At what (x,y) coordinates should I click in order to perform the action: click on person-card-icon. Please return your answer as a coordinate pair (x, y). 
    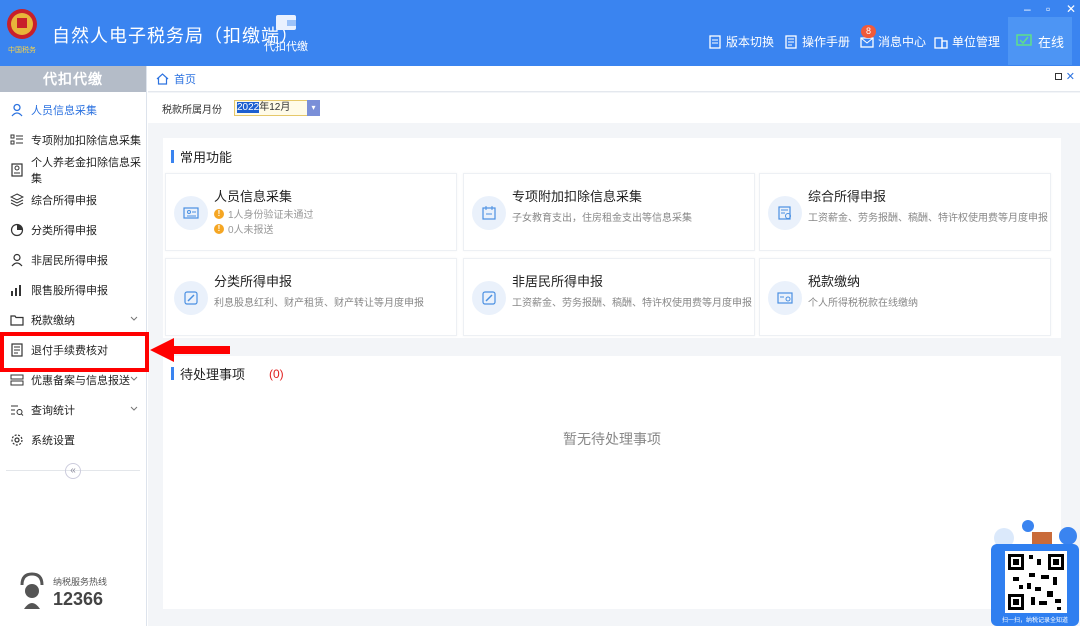
    Looking at the image, I should click on (191, 213).